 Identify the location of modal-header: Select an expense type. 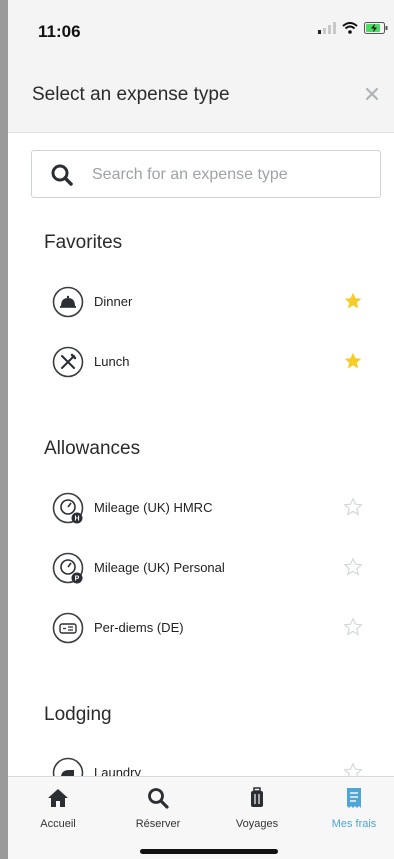
(201, 94).